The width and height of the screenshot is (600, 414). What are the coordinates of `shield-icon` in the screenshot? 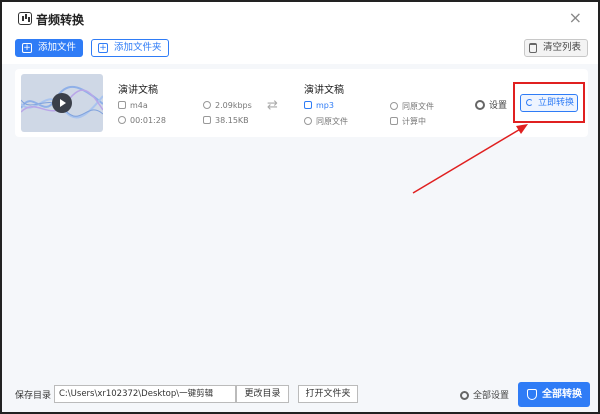 It's located at (532, 394).